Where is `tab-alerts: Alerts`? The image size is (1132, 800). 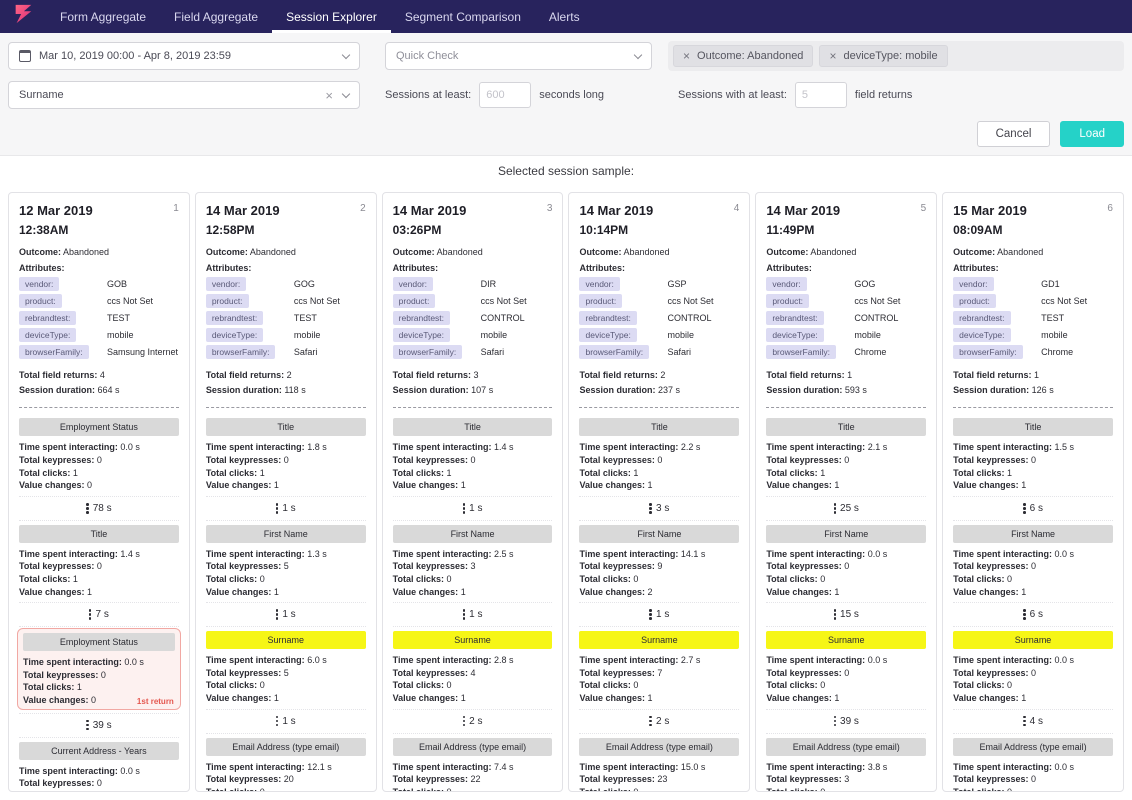 tab-alerts: Alerts is located at coordinates (564, 16).